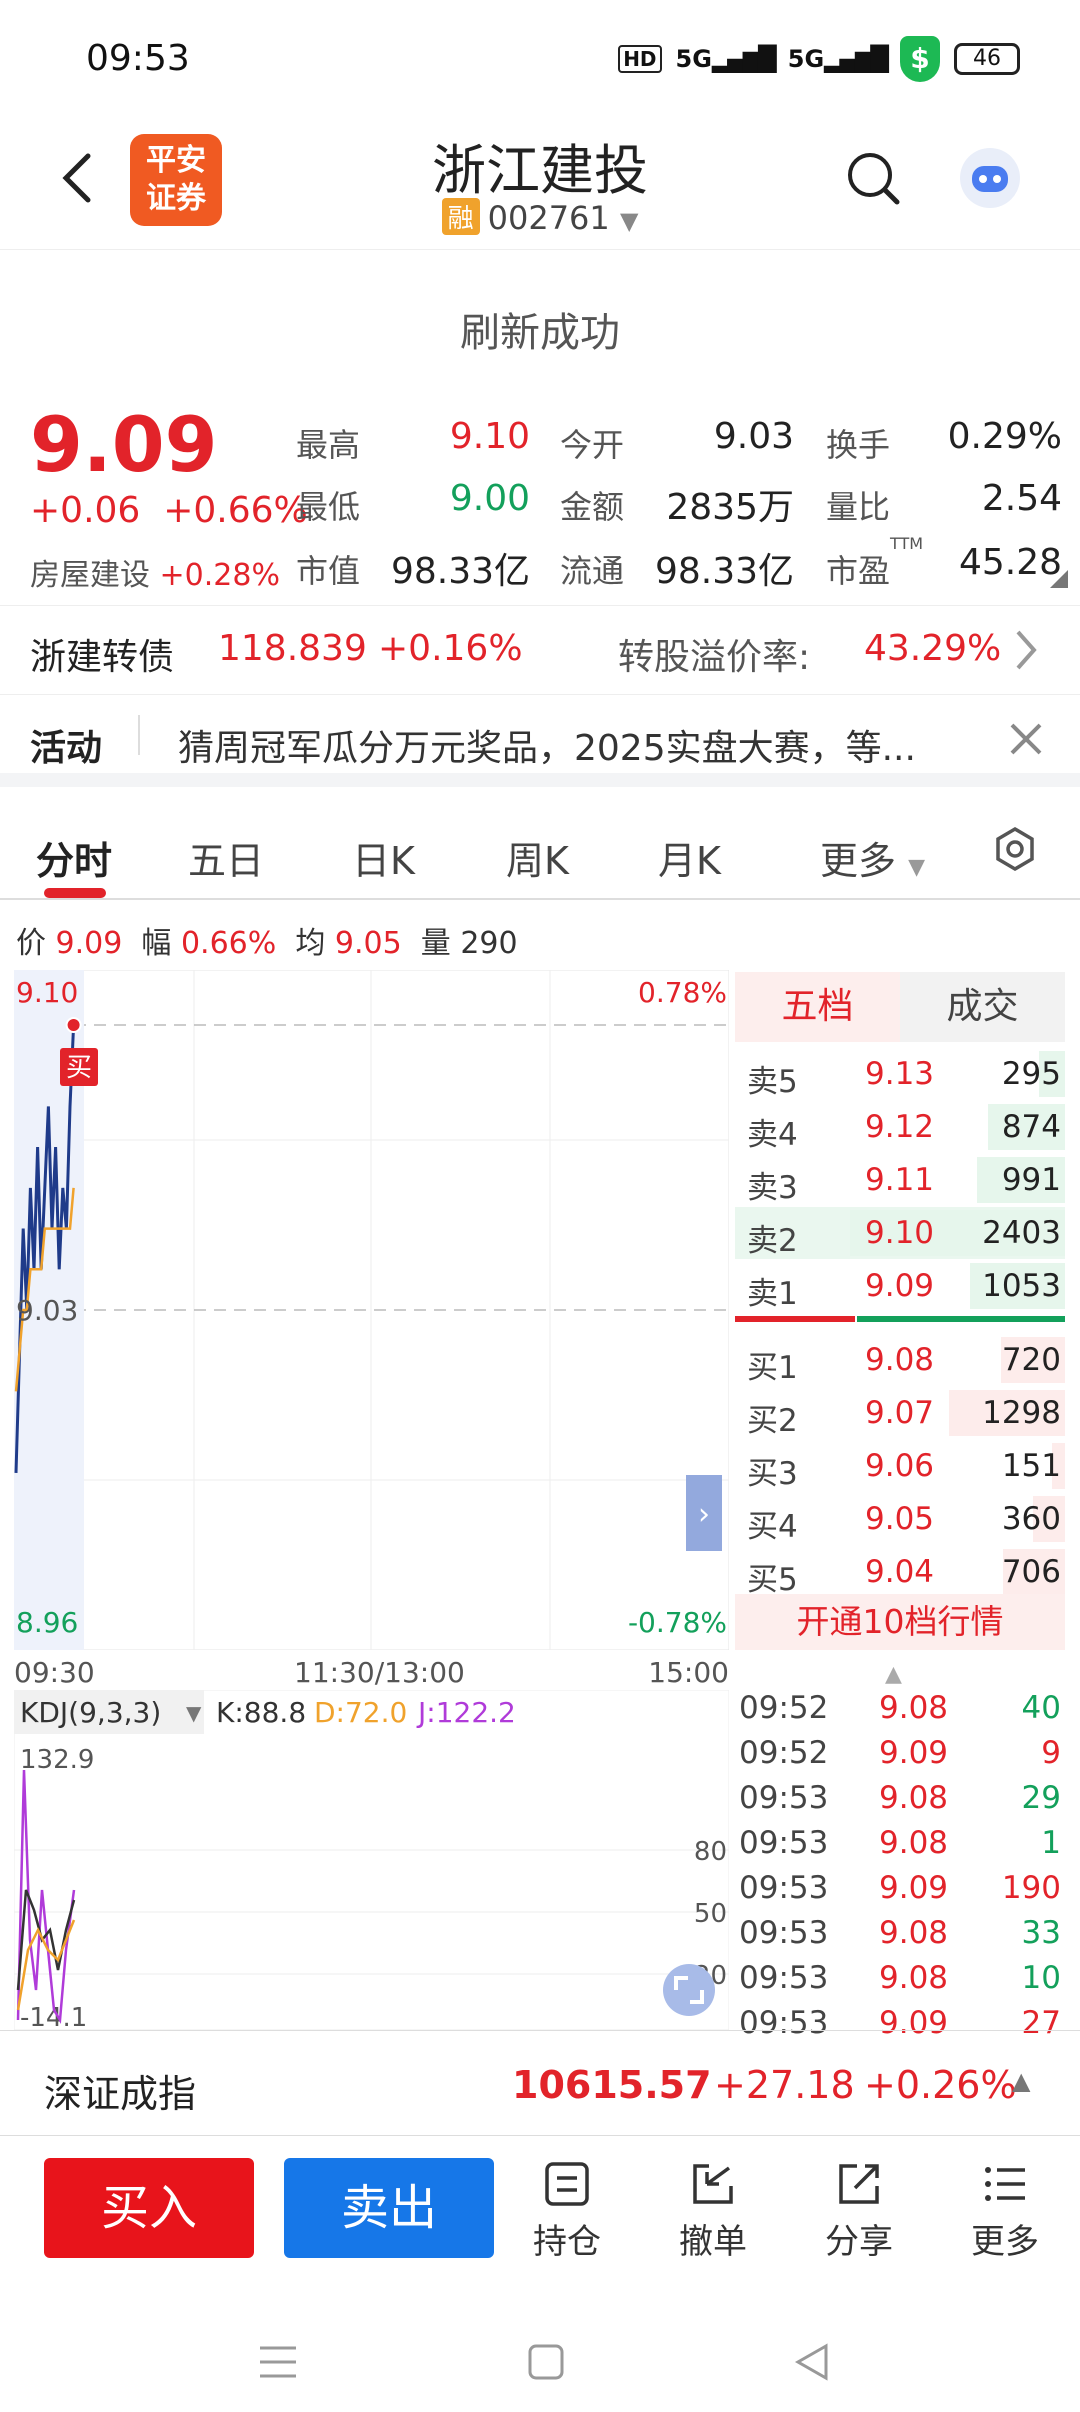 The width and height of the screenshot is (1080, 2412). What do you see at coordinates (784, 2085) in the screenshot?
I see `index-change: +27.18` at bounding box center [784, 2085].